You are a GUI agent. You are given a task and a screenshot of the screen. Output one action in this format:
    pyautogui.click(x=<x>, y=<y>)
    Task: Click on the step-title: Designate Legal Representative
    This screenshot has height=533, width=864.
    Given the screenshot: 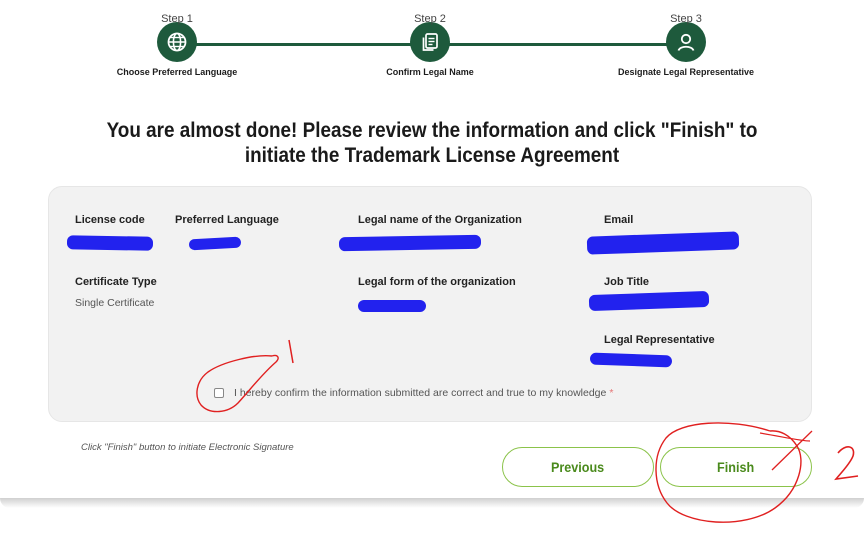 What is the action you would take?
    pyautogui.click(x=686, y=72)
    